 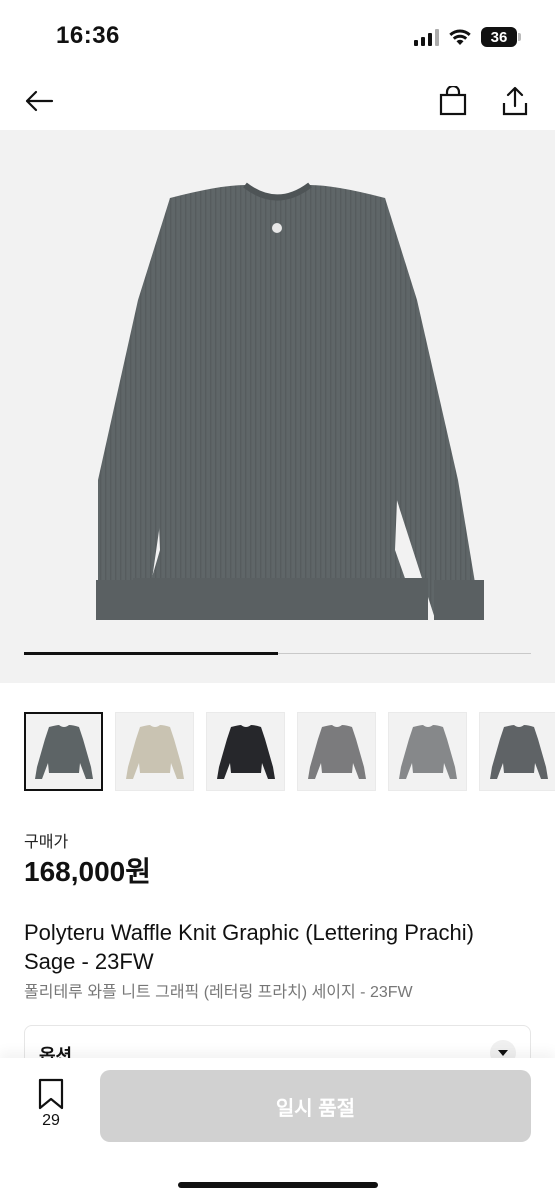 I want to click on image-progress-track, so click(x=277, y=653).